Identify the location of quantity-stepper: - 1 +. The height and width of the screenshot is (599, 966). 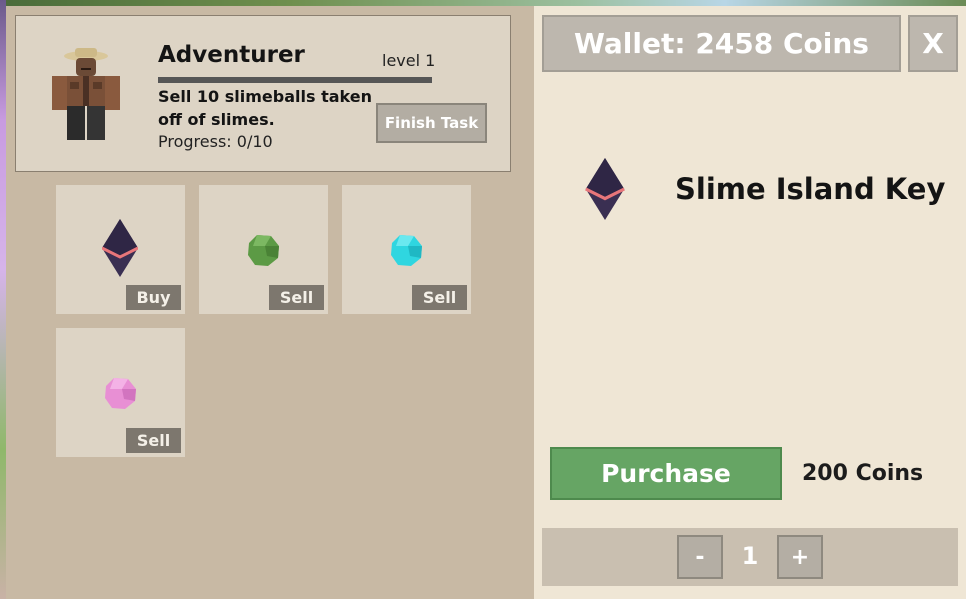
(750, 557).